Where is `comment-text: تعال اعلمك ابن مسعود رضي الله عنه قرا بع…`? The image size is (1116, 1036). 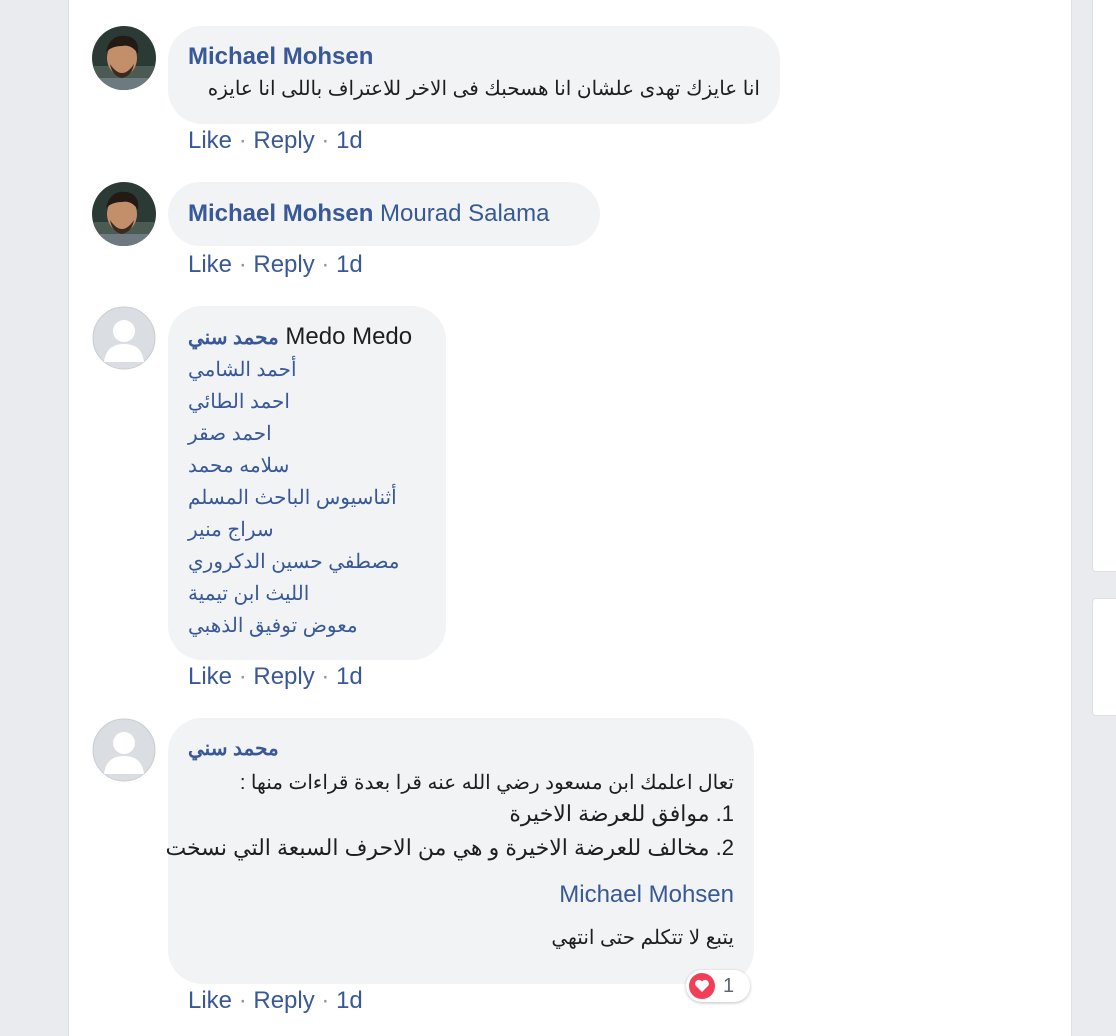
comment-text: تعال اعلمك ابن مسعود رضي الله عنه قرا بع… is located at coordinates (486, 783).